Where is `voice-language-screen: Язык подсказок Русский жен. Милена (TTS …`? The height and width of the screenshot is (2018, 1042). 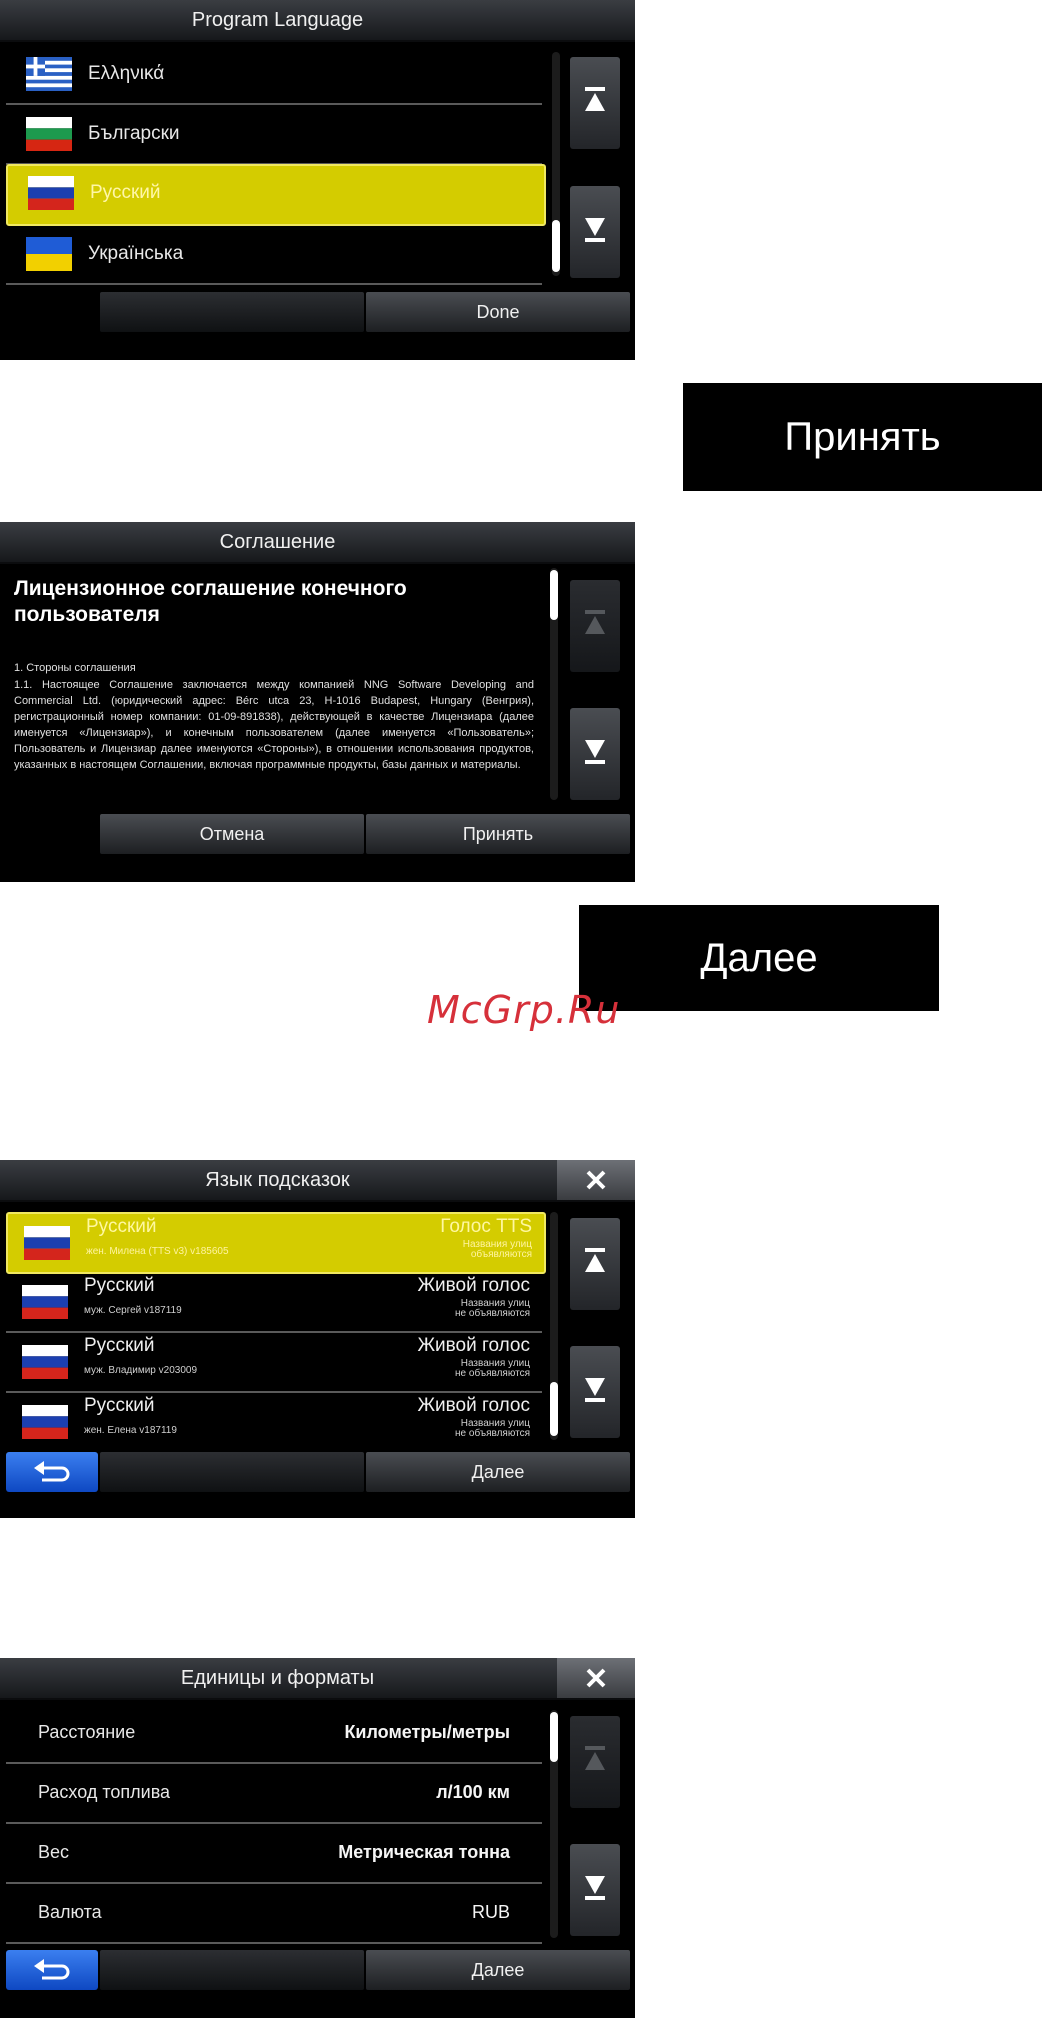
voice-language-screen: Язык подсказок Русский жен. Милена (TTS … is located at coordinates (317, 1339).